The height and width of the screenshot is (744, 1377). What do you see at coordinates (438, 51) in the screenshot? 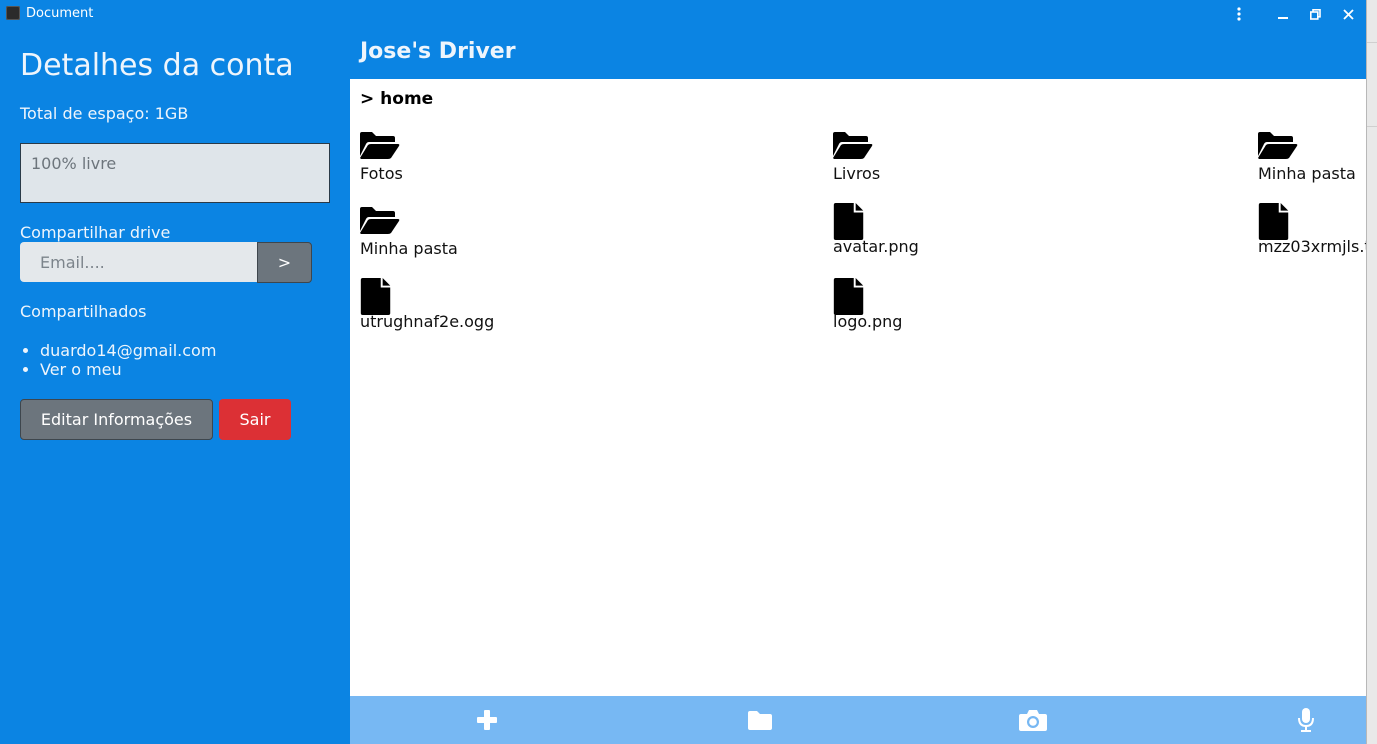
I see `drive-title: Jose's Driver` at bounding box center [438, 51].